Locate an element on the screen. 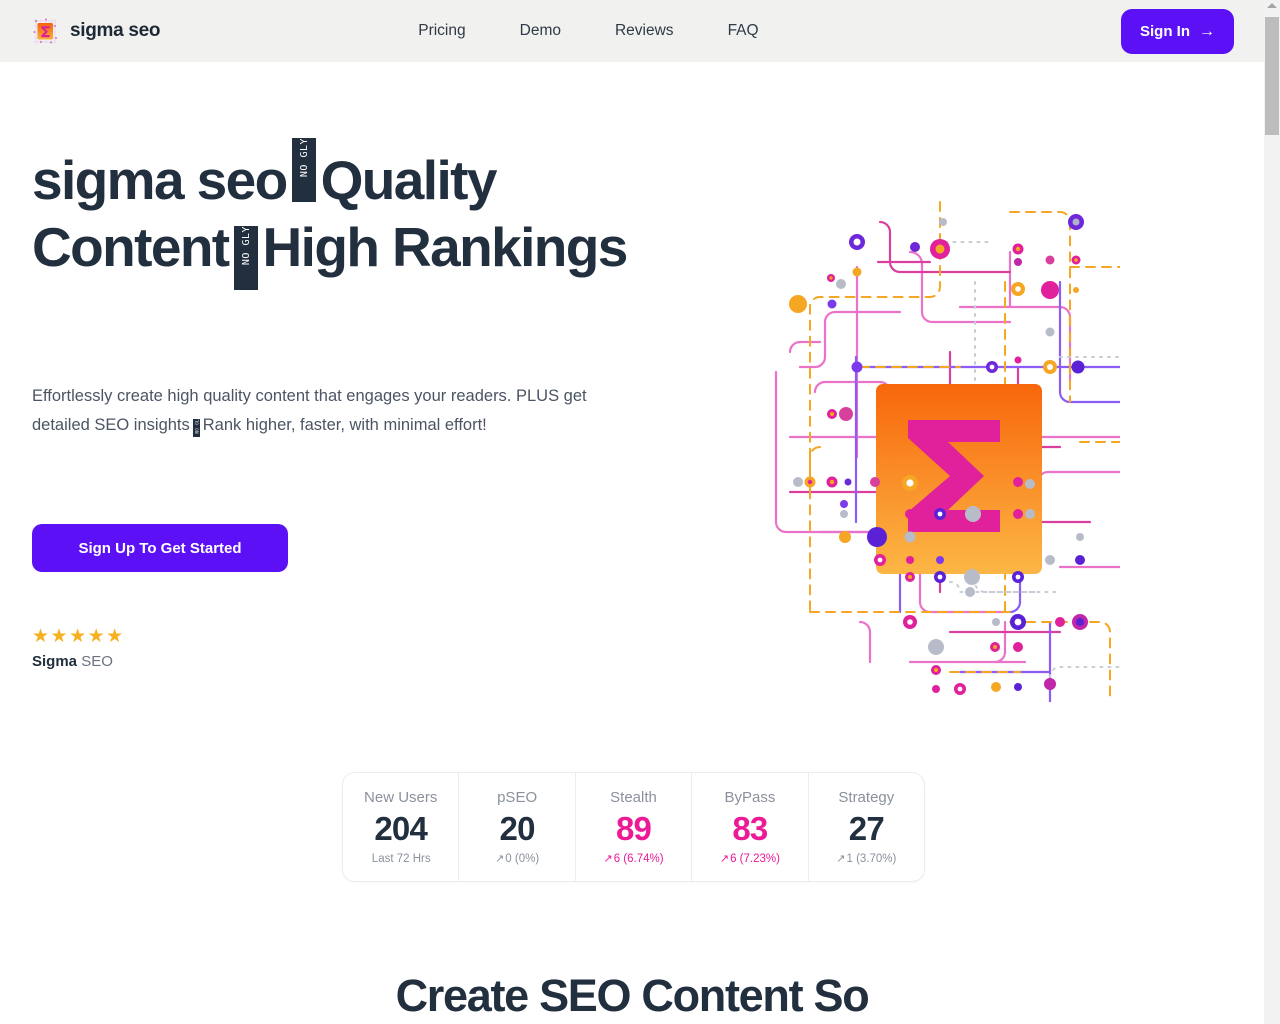  stat-value: 204 is located at coordinates (401, 828).